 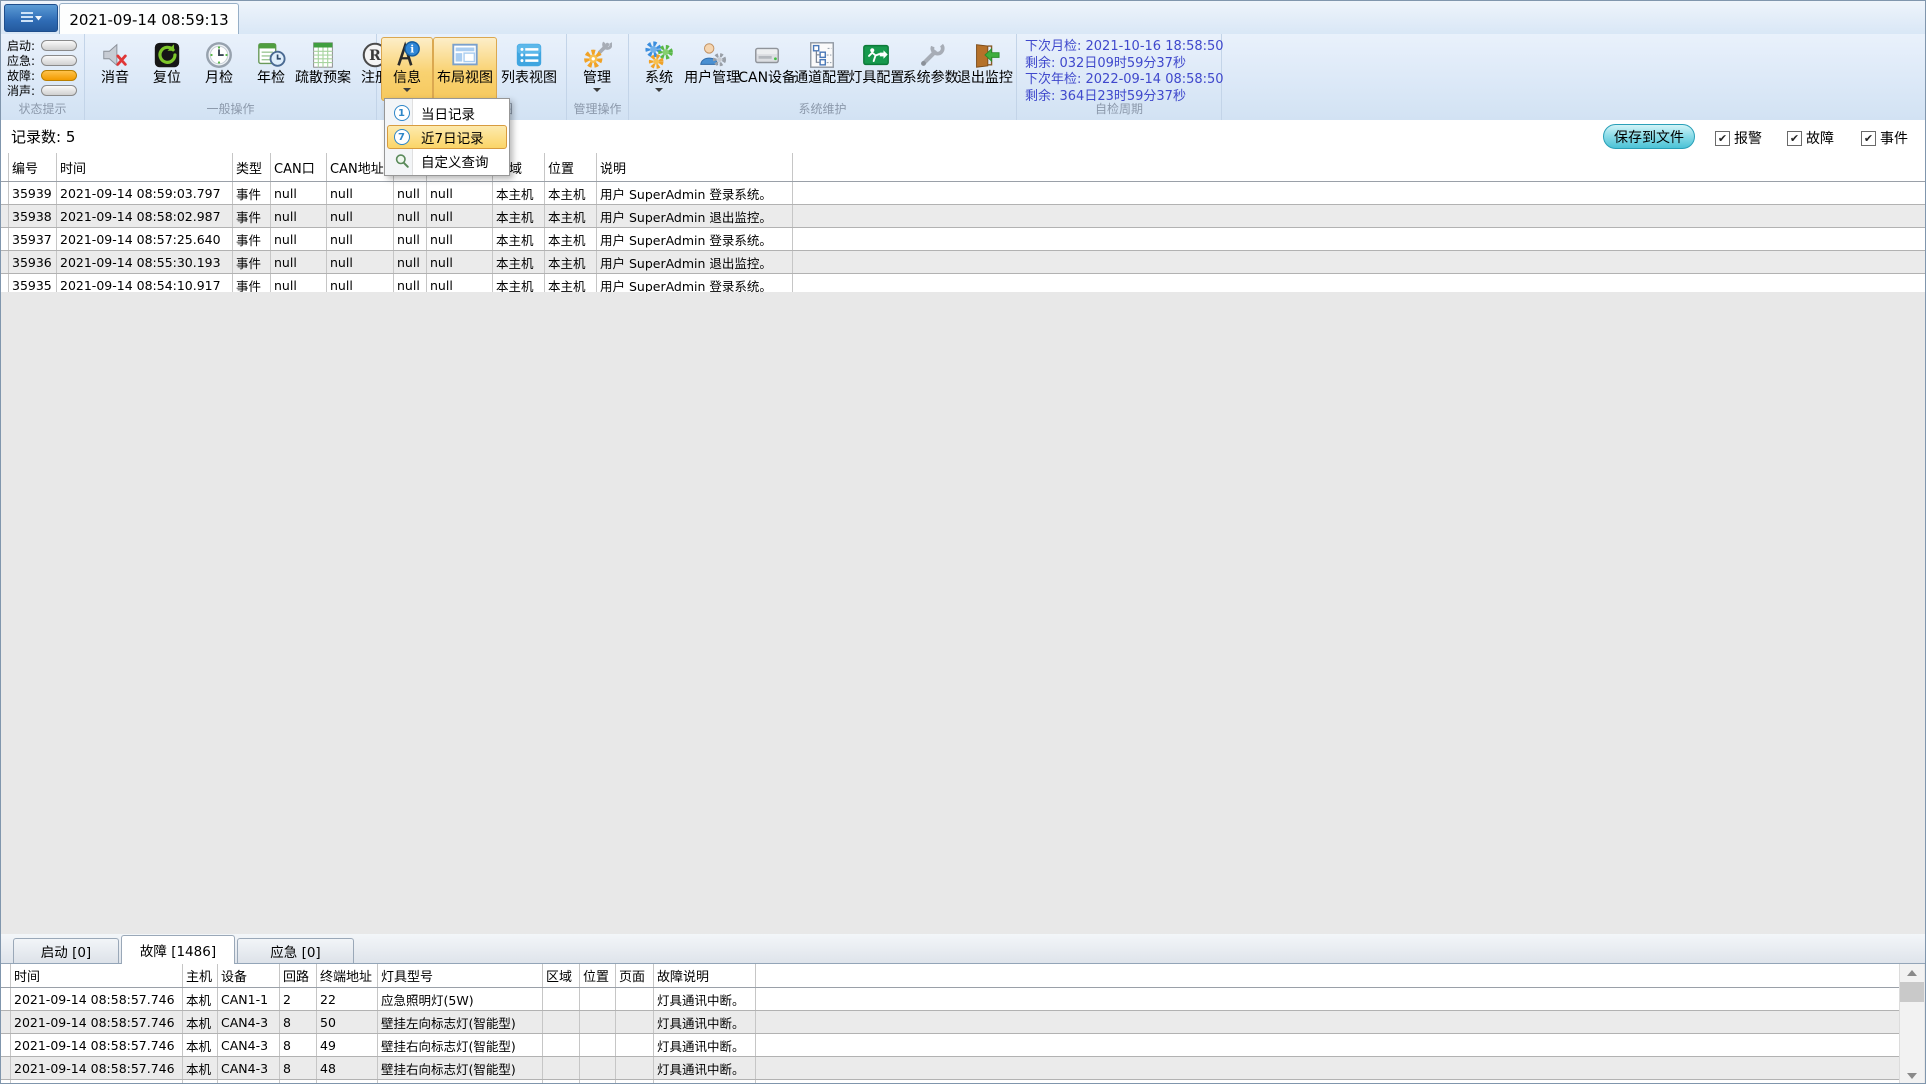 What do you see at coordinates (931, 55) in the screenshot?
I see `wrench-icon` at bounding box center [931, 55].